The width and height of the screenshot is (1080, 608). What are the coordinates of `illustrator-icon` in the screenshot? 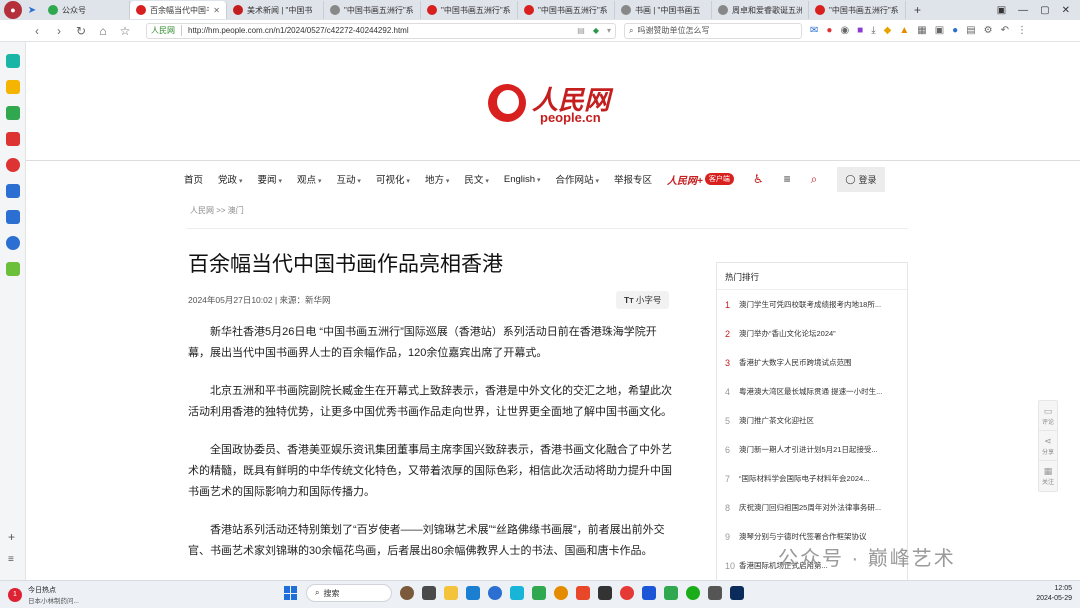 It's located at (583, 593).